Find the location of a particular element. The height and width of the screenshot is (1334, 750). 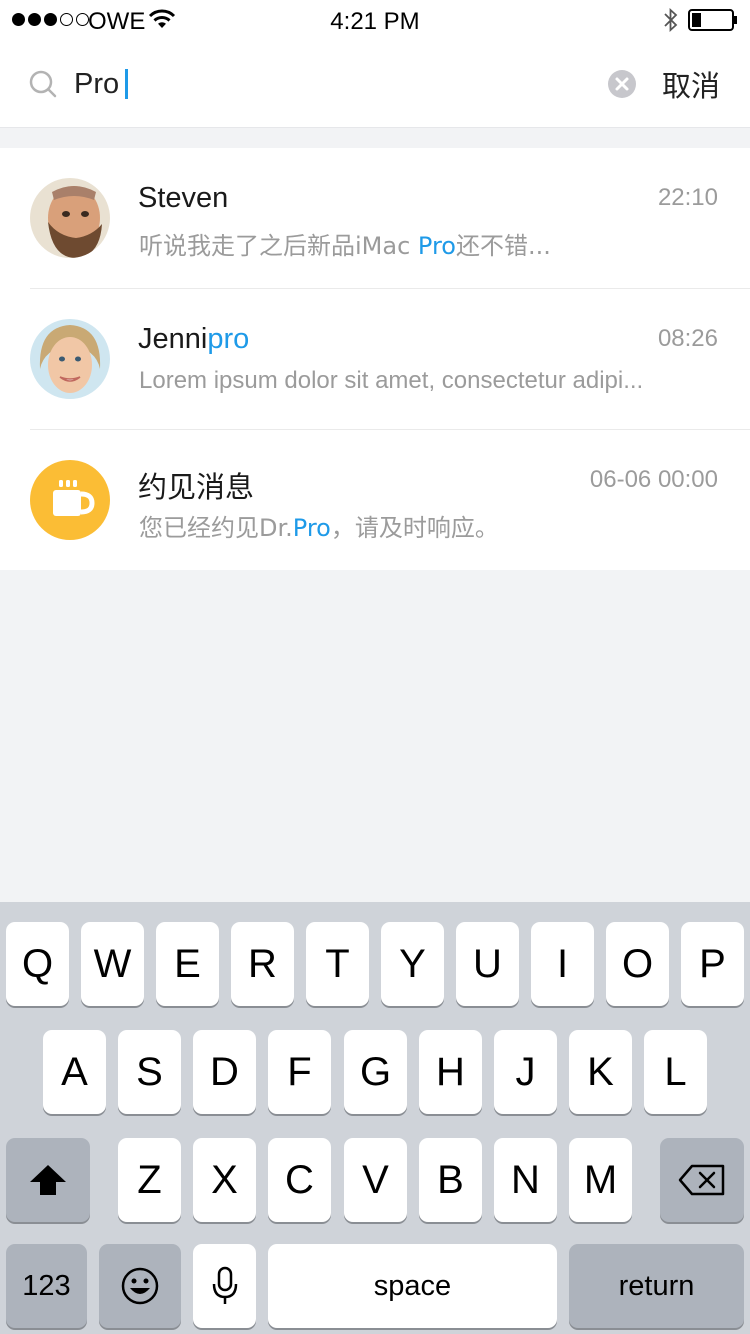

key-j: J is located at coordinates (525, 1072).